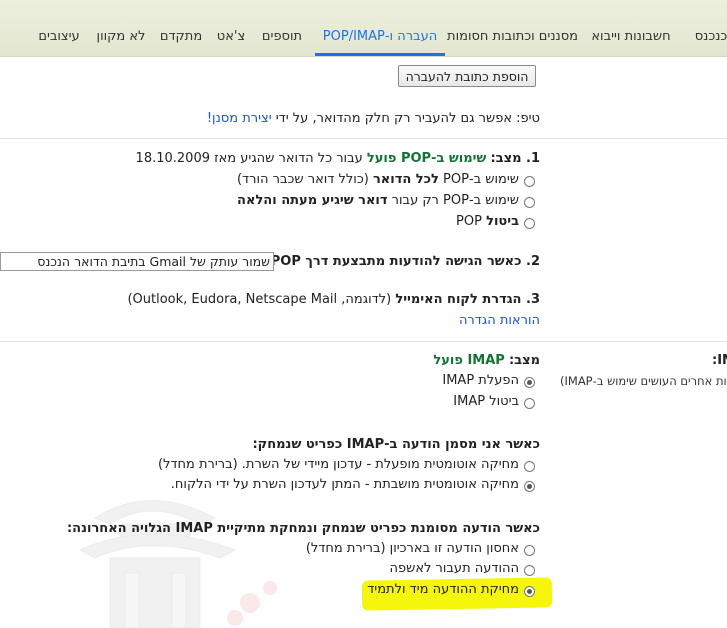 This screenshot has width=727, height=628. Describe the element at coordinates (249, 158) in the screenshot. I see `pop-status-detail: עבור כל הדואר שהגיע מאז 18.10.2009` at that location.